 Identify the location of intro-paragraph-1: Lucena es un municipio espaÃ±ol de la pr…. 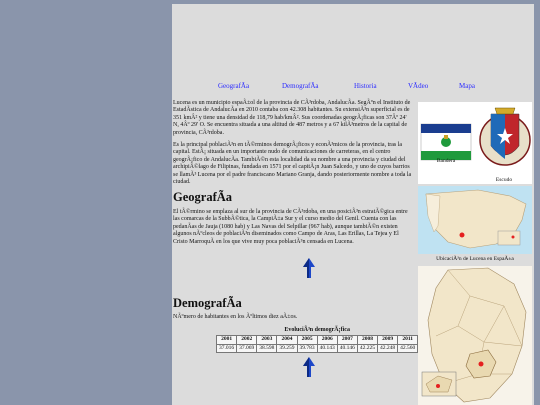
(292, 118).